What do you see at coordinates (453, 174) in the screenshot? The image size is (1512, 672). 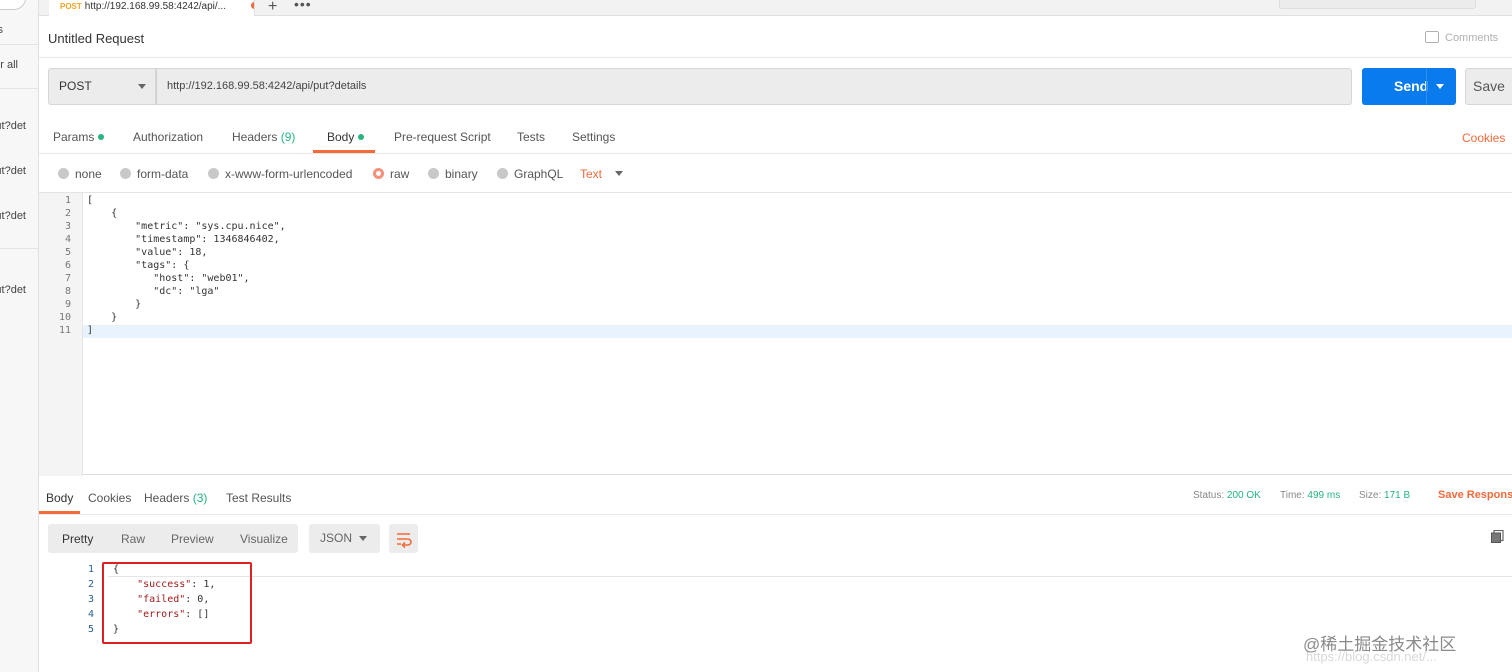 I see `radio-binary: binary` at bounding box center [453, 174].